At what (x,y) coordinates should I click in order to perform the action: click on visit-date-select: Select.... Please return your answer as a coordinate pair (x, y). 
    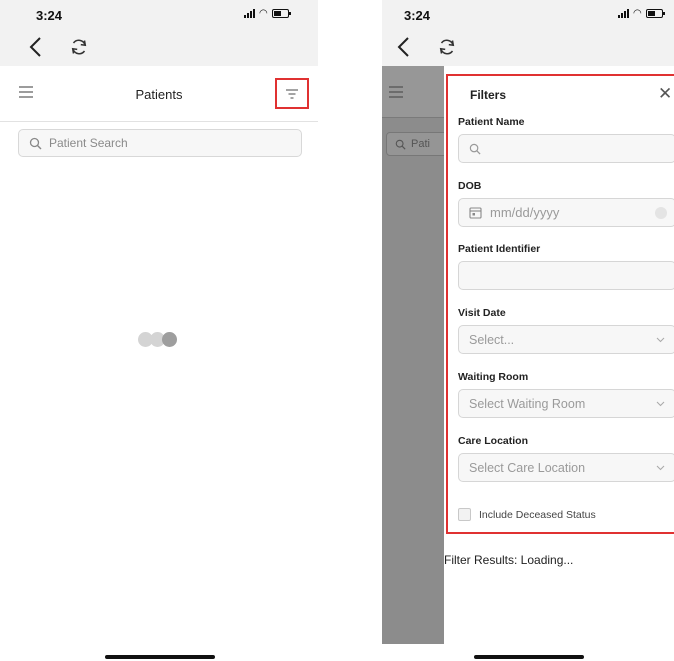
    Looking at the image, I should click on (566, 339).